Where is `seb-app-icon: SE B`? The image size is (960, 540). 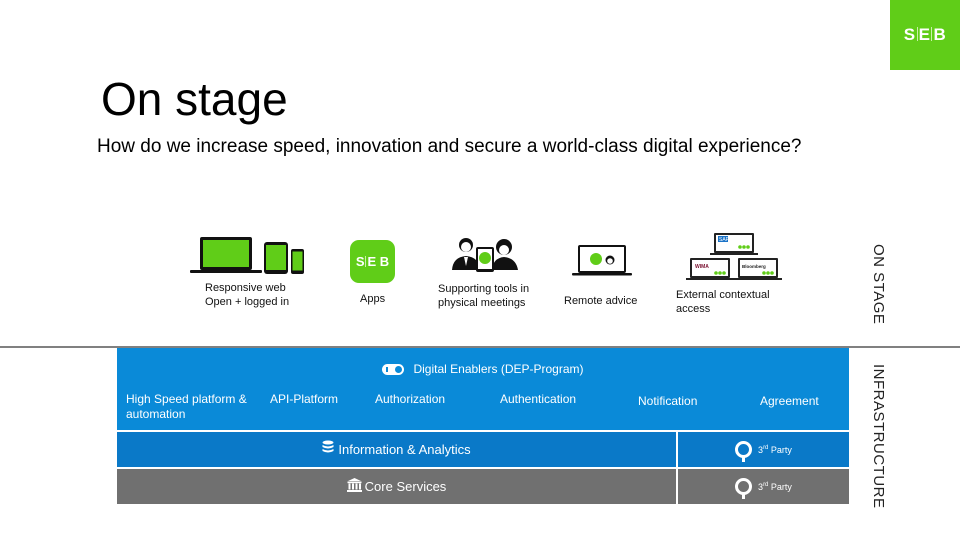
seb-app-icon: SE B is located at coordinates (372, 261).